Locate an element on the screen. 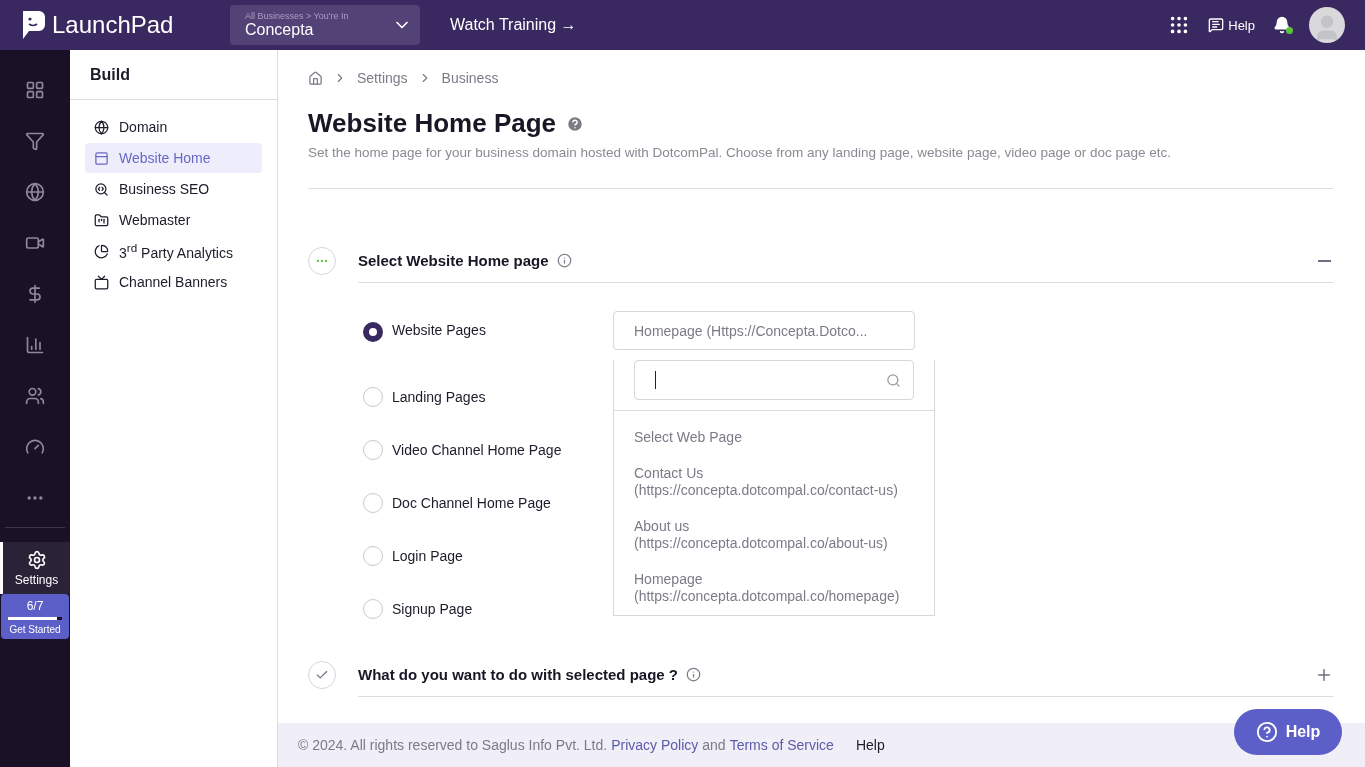 This screenshot has width=1365, height=767. watch-training-link: Watch Training → is located at coordinates (513, 25).